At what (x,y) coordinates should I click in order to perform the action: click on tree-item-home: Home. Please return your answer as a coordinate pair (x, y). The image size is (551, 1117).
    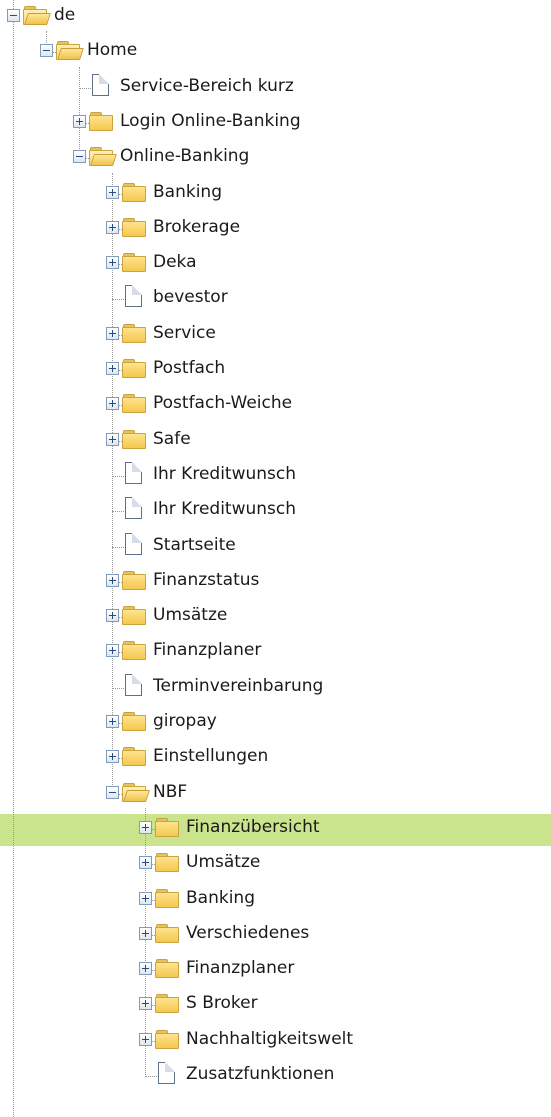
    Looking at the image, I should click on (275, 50).